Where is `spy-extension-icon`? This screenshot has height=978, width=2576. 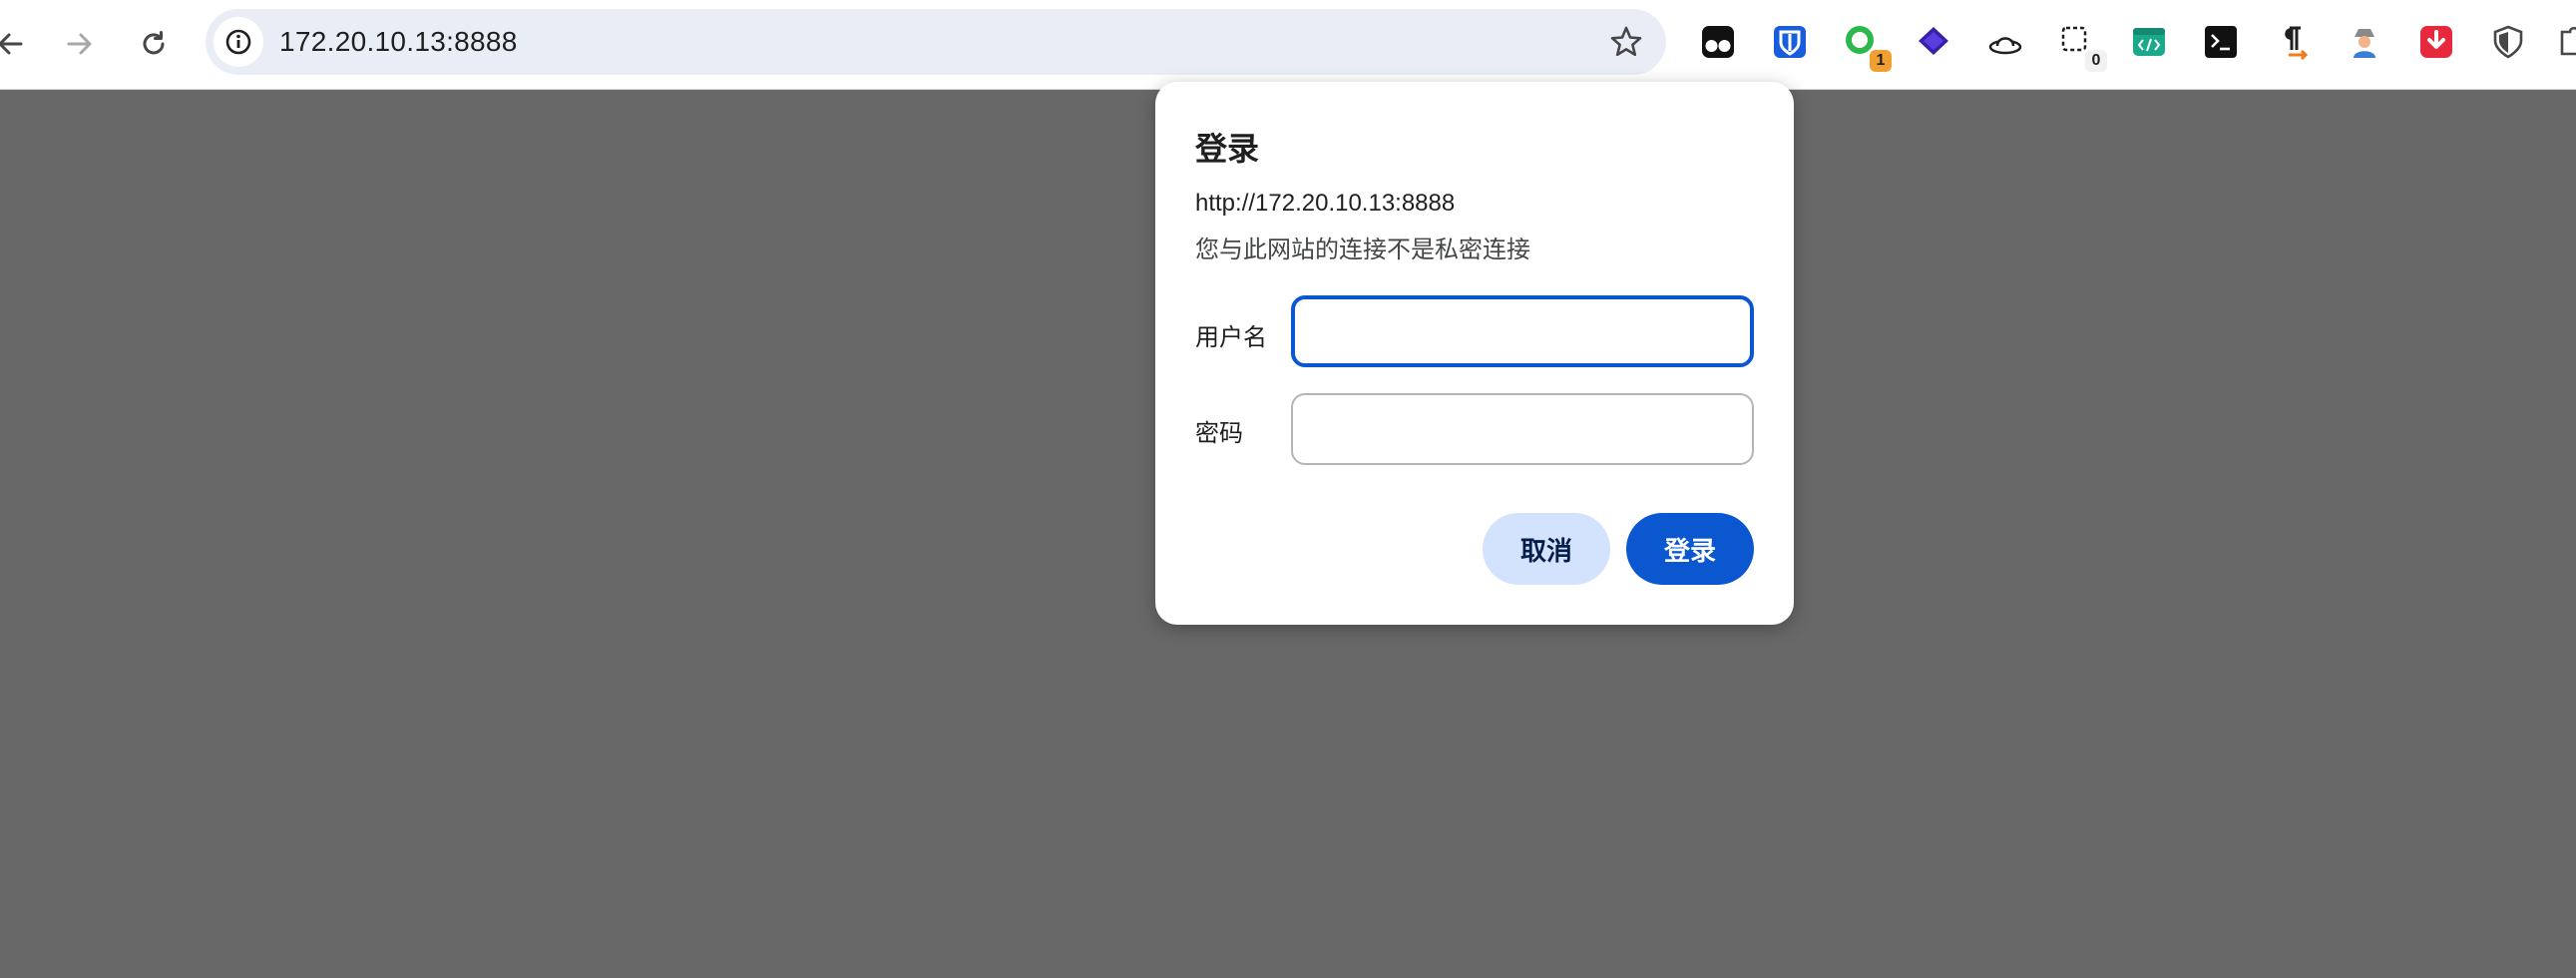 spy-extension-icon is located at coordinates (2364, 42).